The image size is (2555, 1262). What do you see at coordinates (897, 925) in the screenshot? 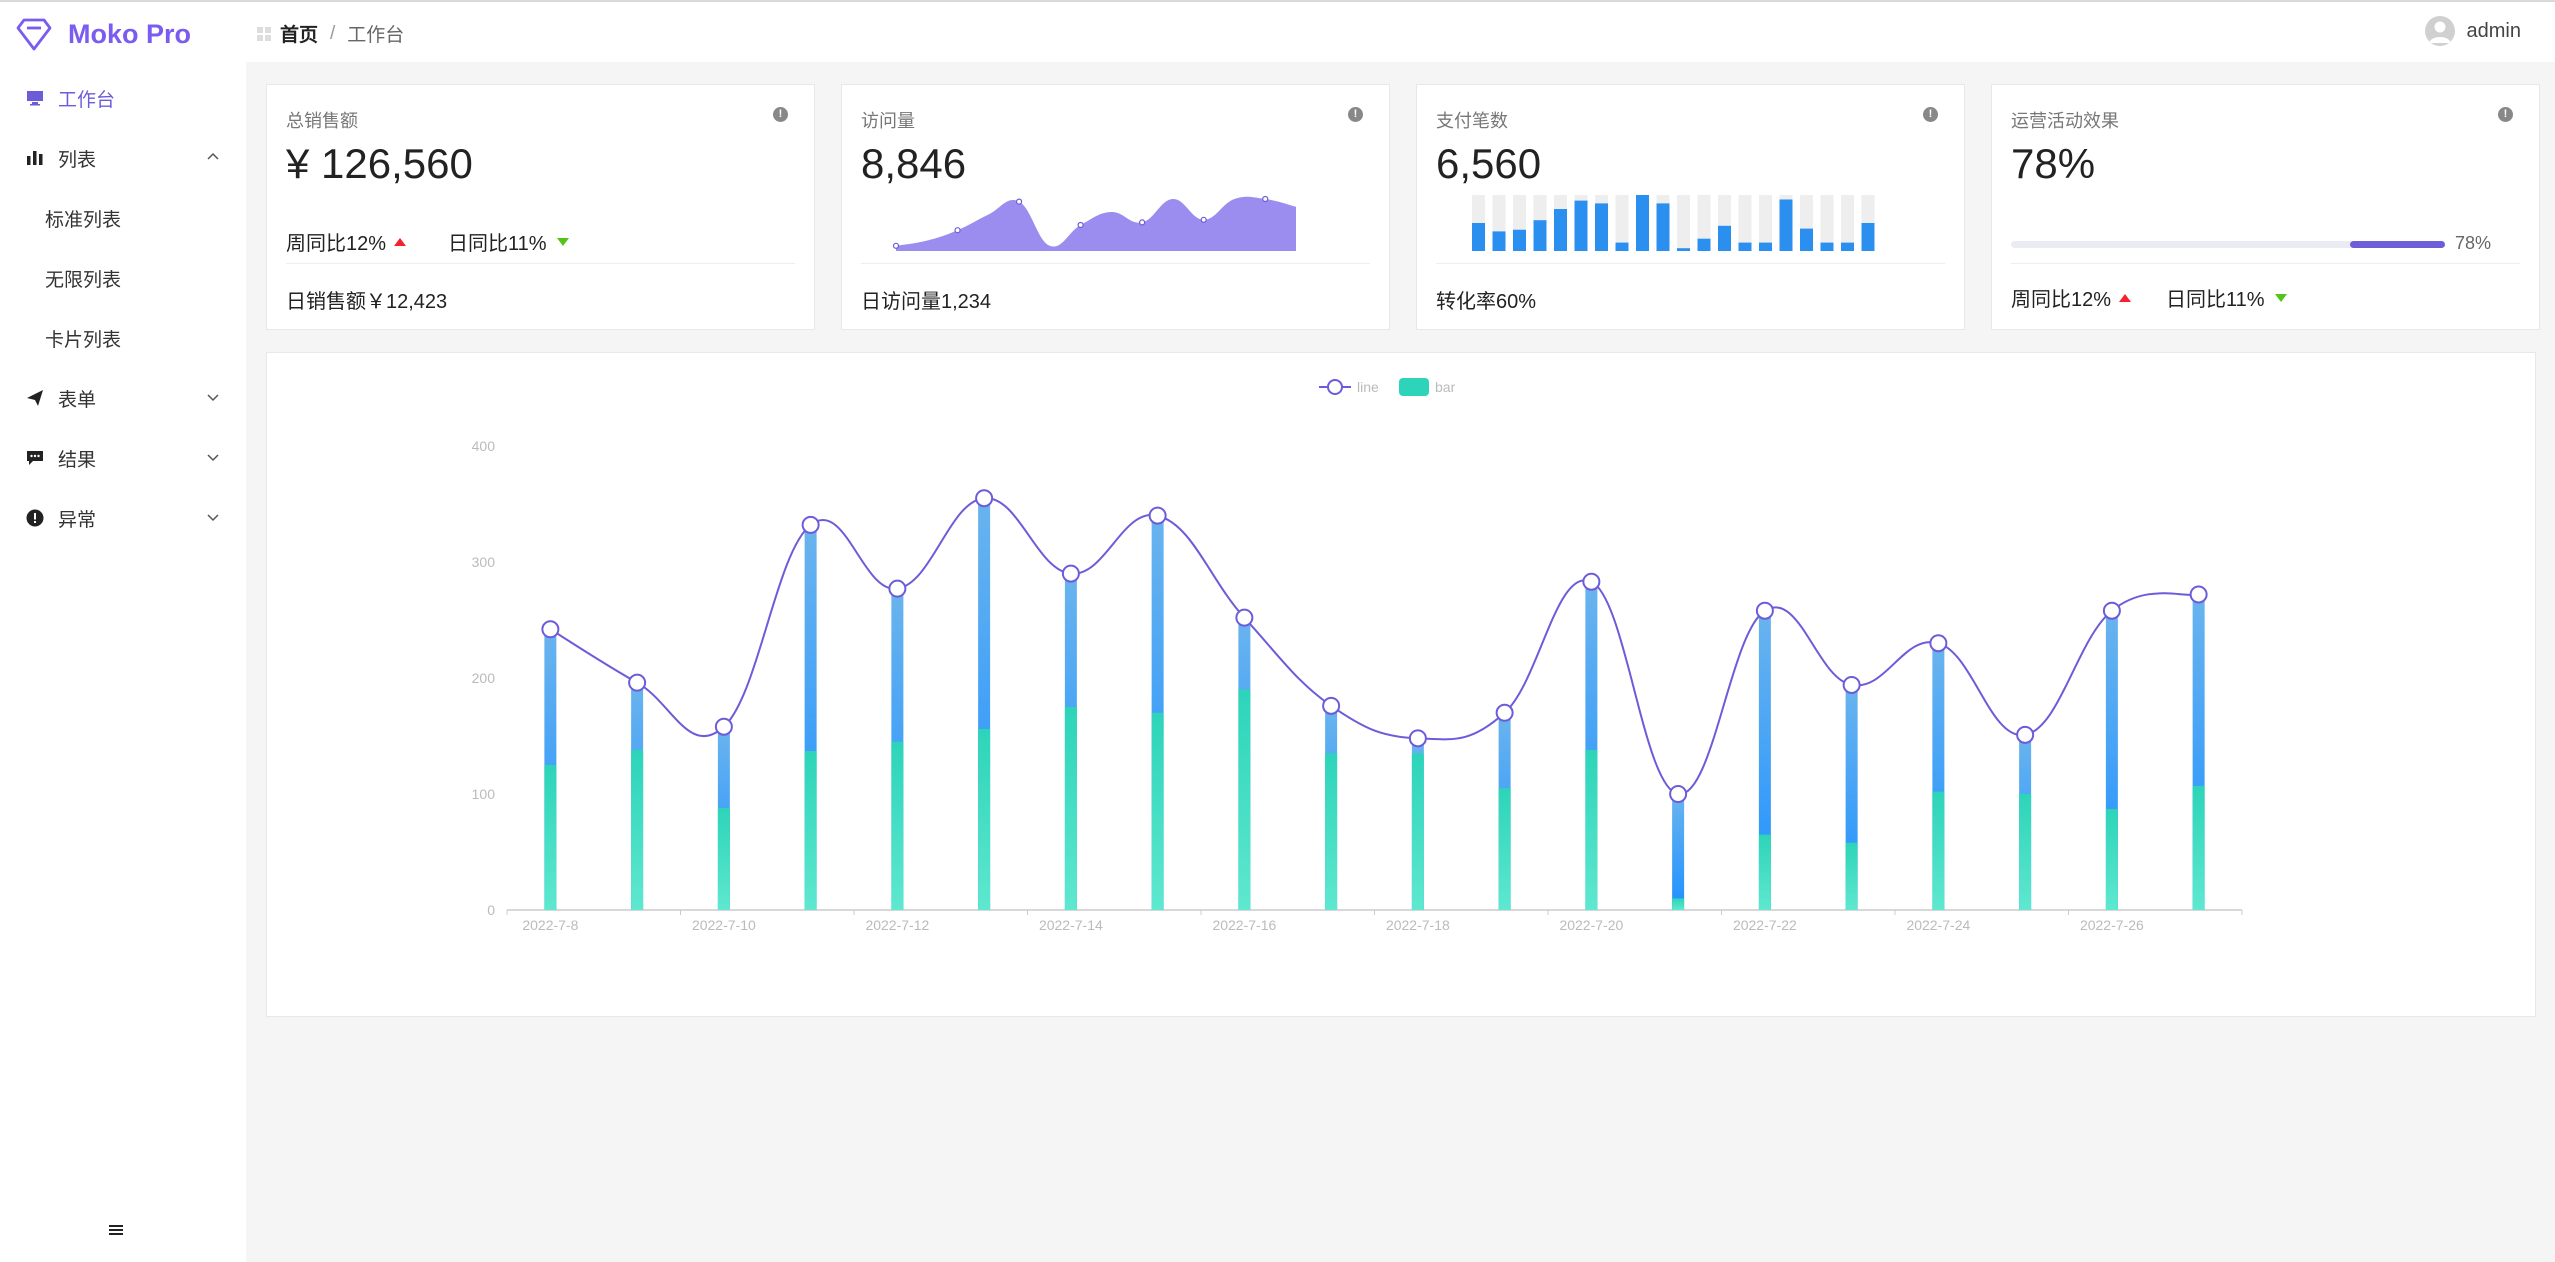
I see `x-tick-label: 2022-7-12` at bounding box center [897, 925].